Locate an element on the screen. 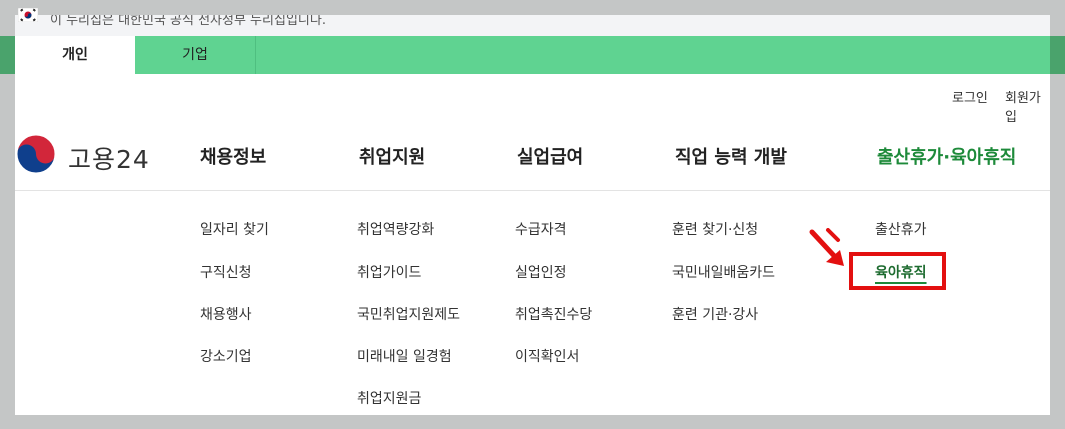 The height and width of the screenshot is (429, 1065). login-link: 로그인 is located at coordinates (970, 96).